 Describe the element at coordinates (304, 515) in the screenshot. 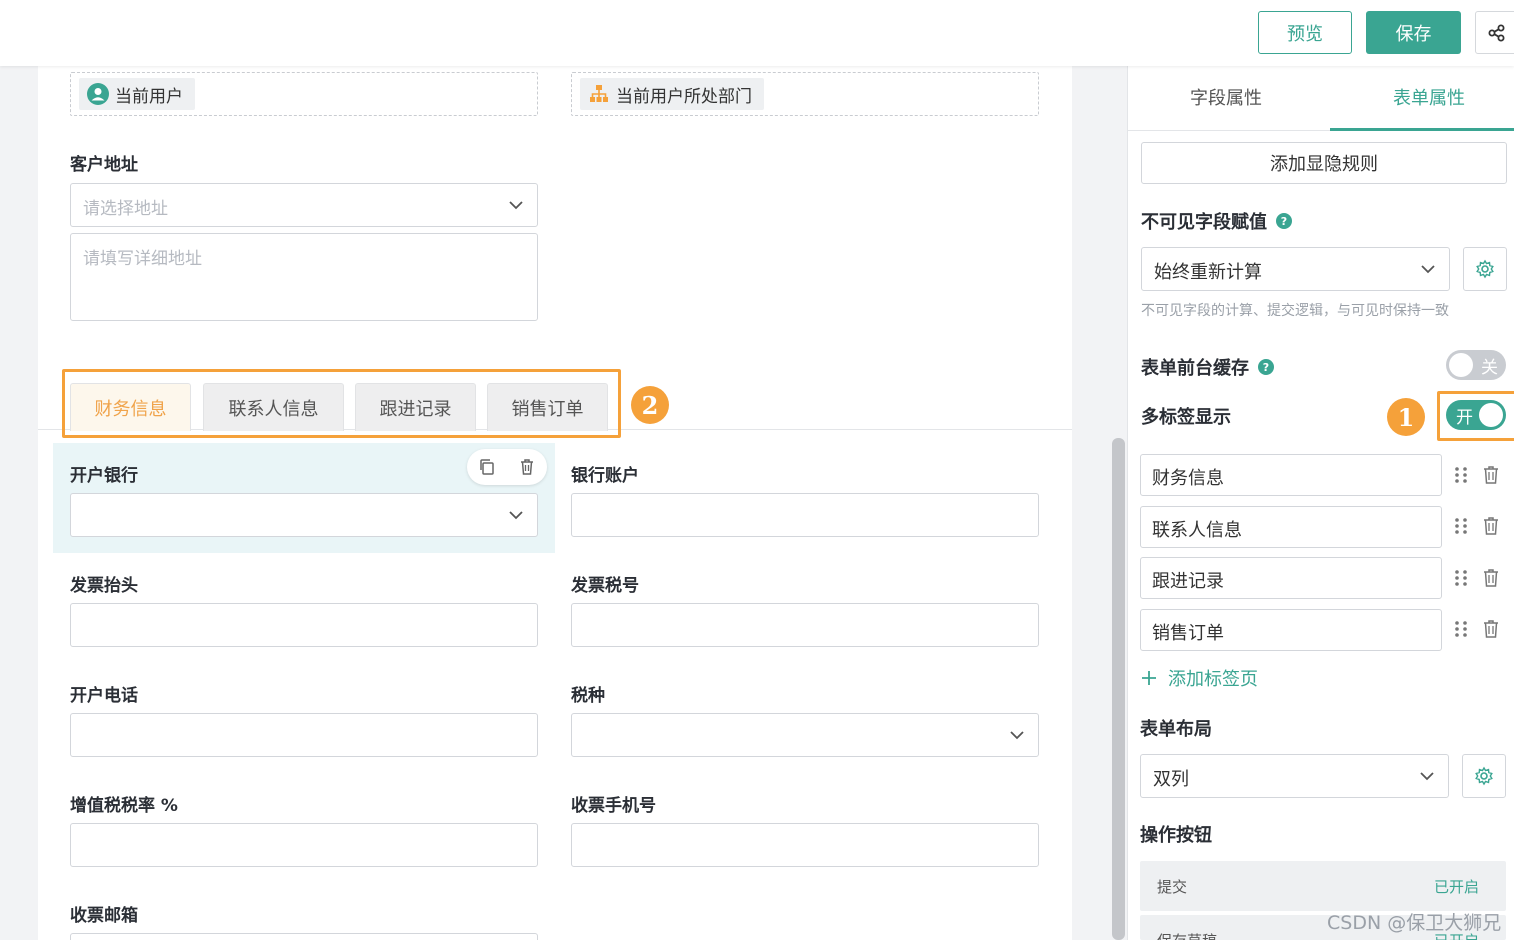

I see `bank-select` at that location.